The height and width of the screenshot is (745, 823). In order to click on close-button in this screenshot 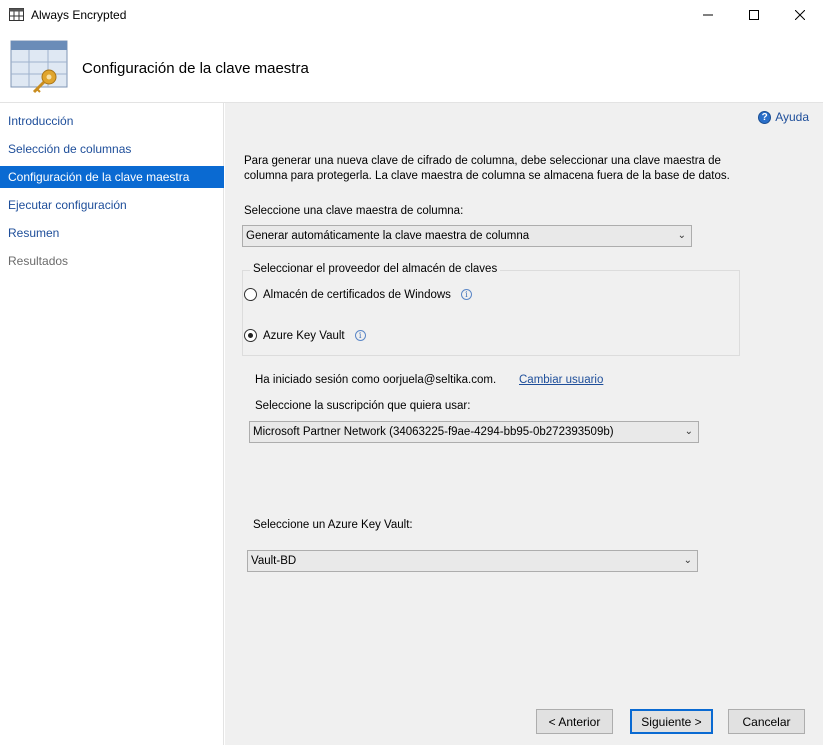, I will do `click(800, 15)`.